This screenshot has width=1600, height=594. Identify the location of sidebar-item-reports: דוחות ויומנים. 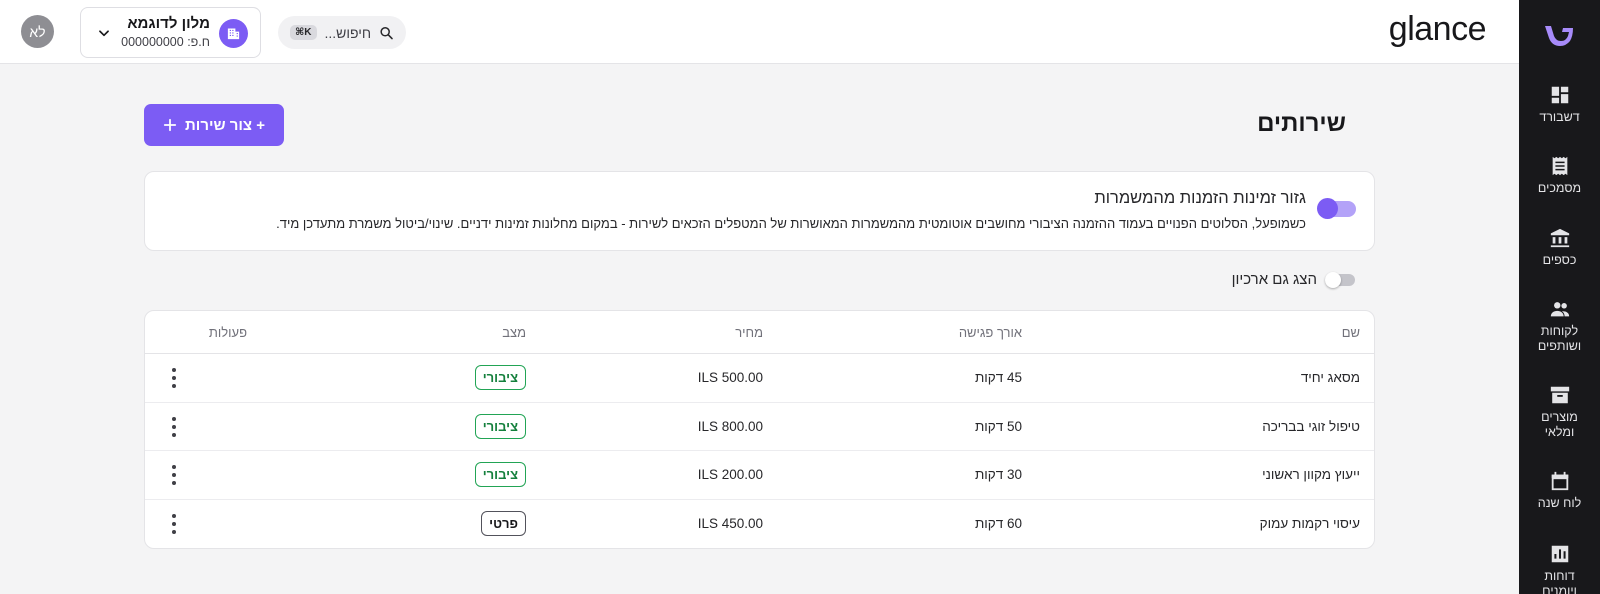
(1559, 568).